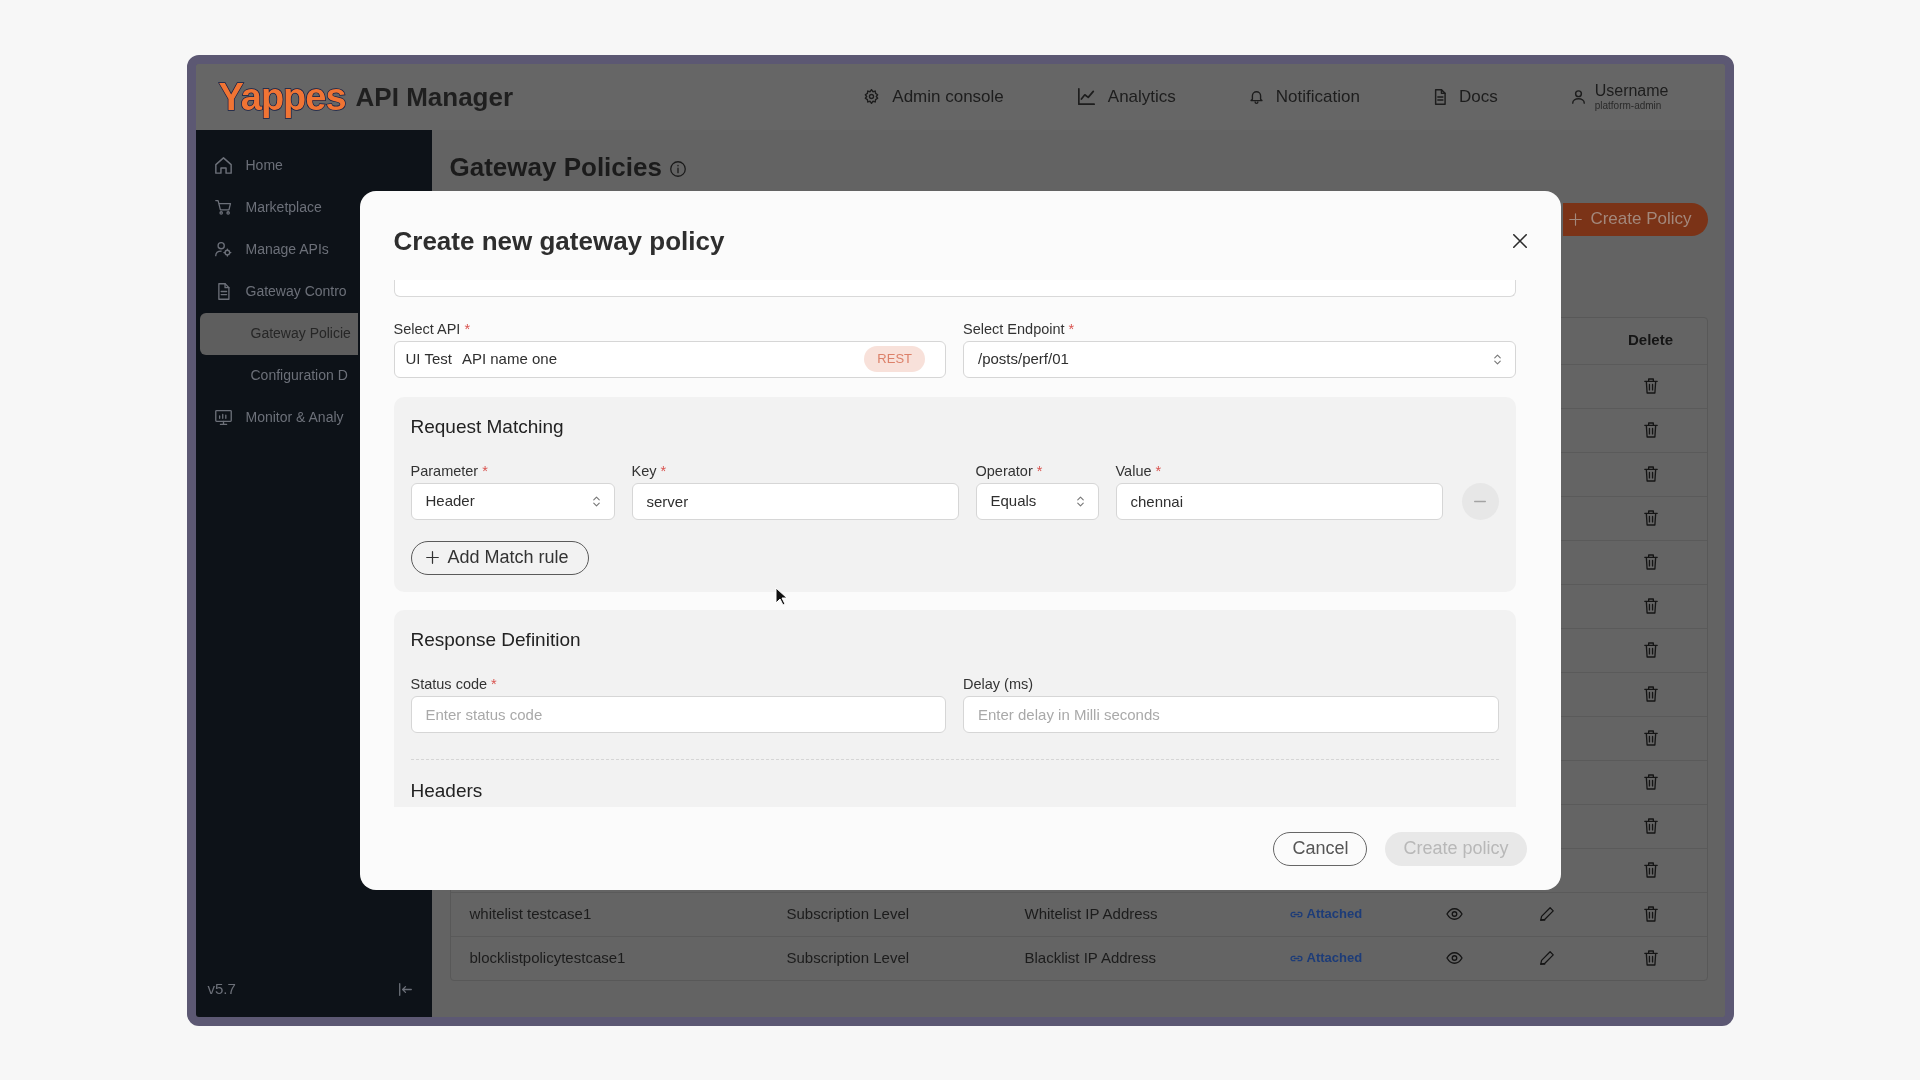 The height and width of the screenshot is (1080, 1920). Describe the element at coordinates (678, 714) in the screenshot. I see `input-field: Enter status code` at that location.